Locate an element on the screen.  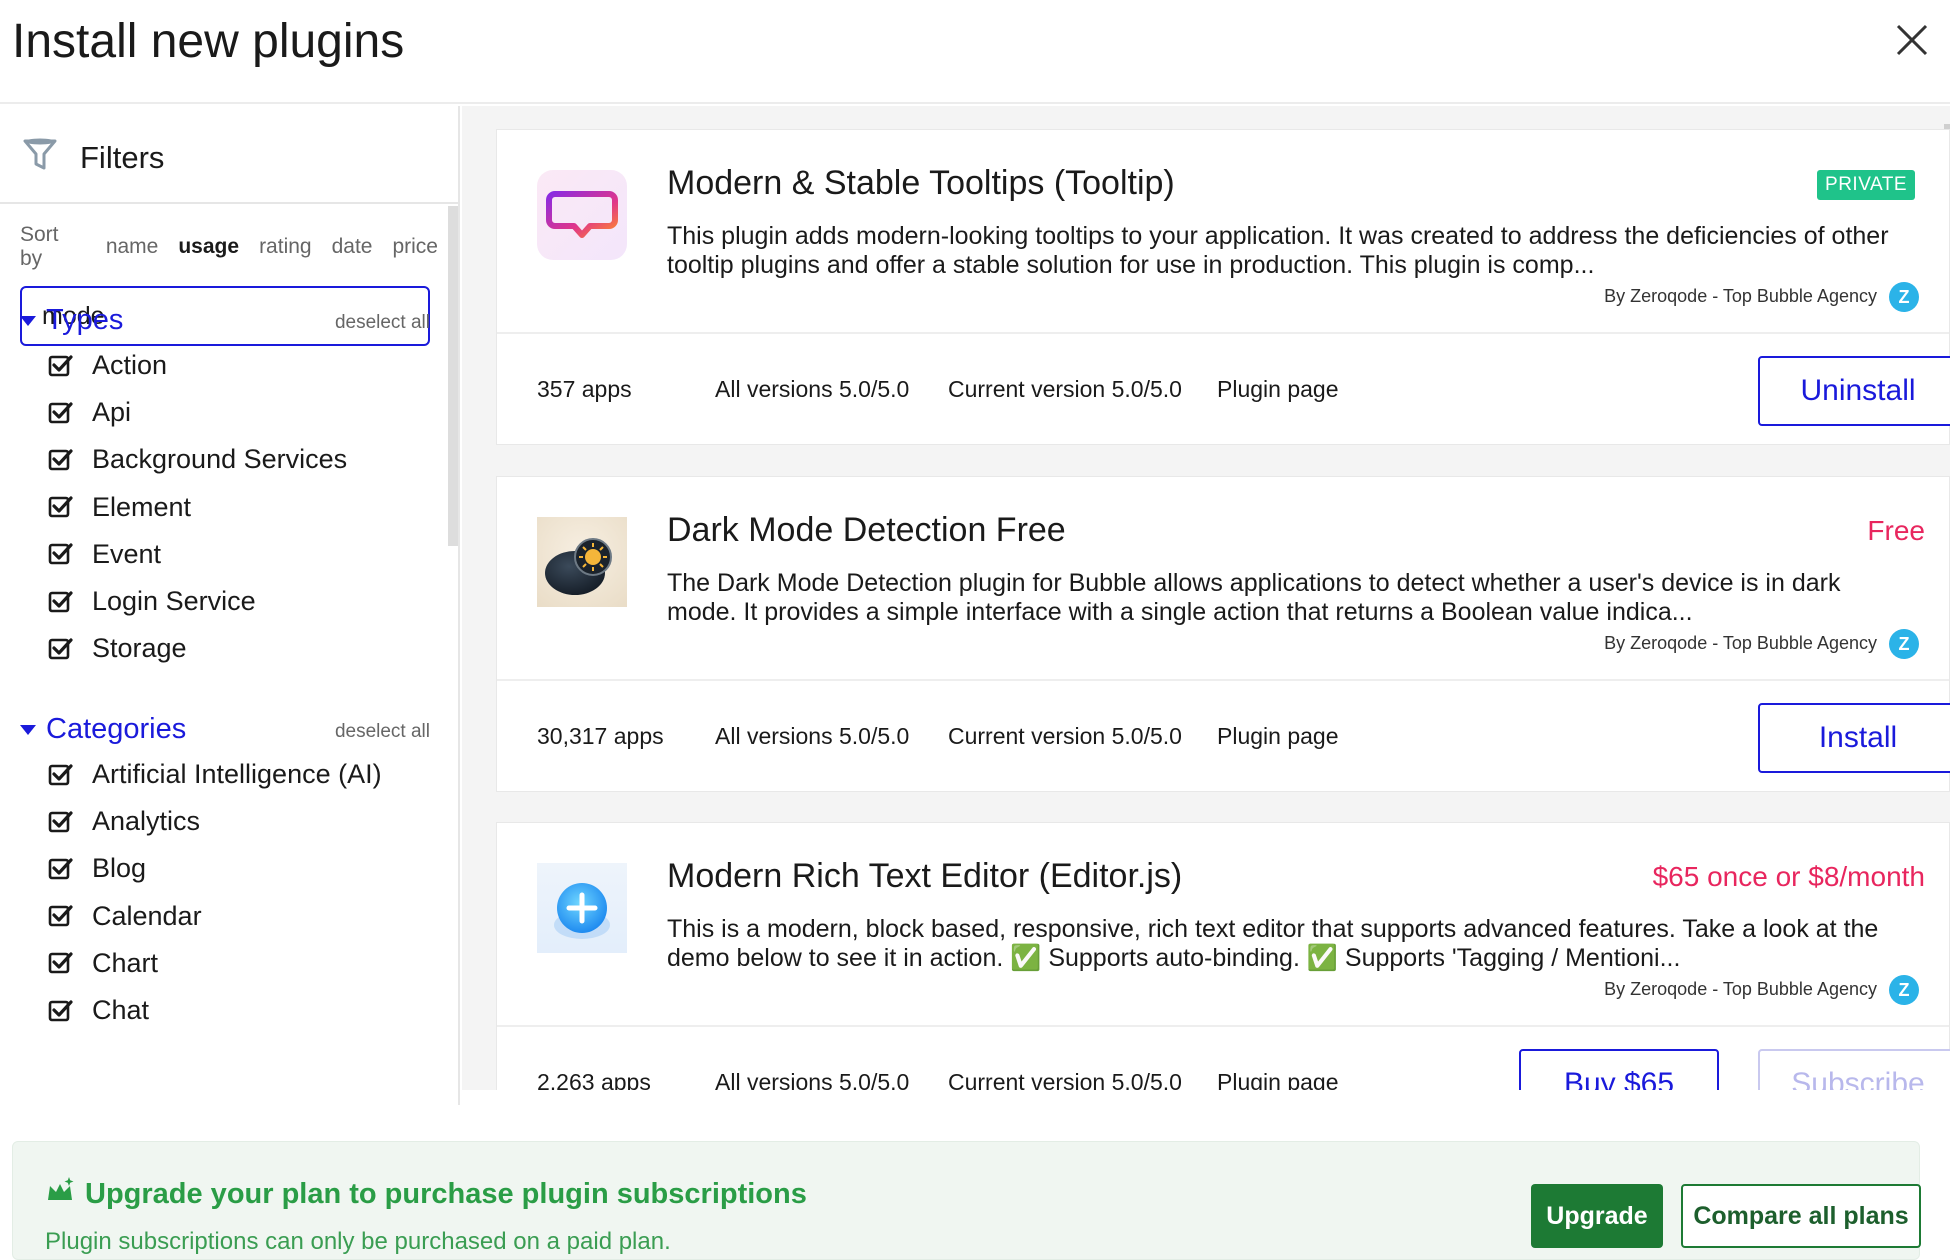
types-section-title: Types is located at coordinates (84, 320).